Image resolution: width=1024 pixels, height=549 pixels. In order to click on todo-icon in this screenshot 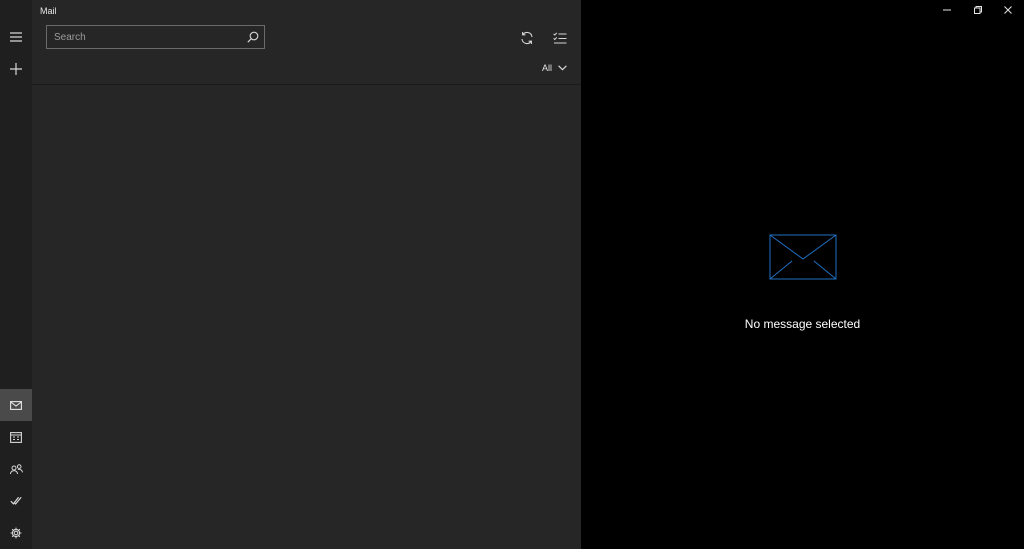, I will do `click(16, 500)`.